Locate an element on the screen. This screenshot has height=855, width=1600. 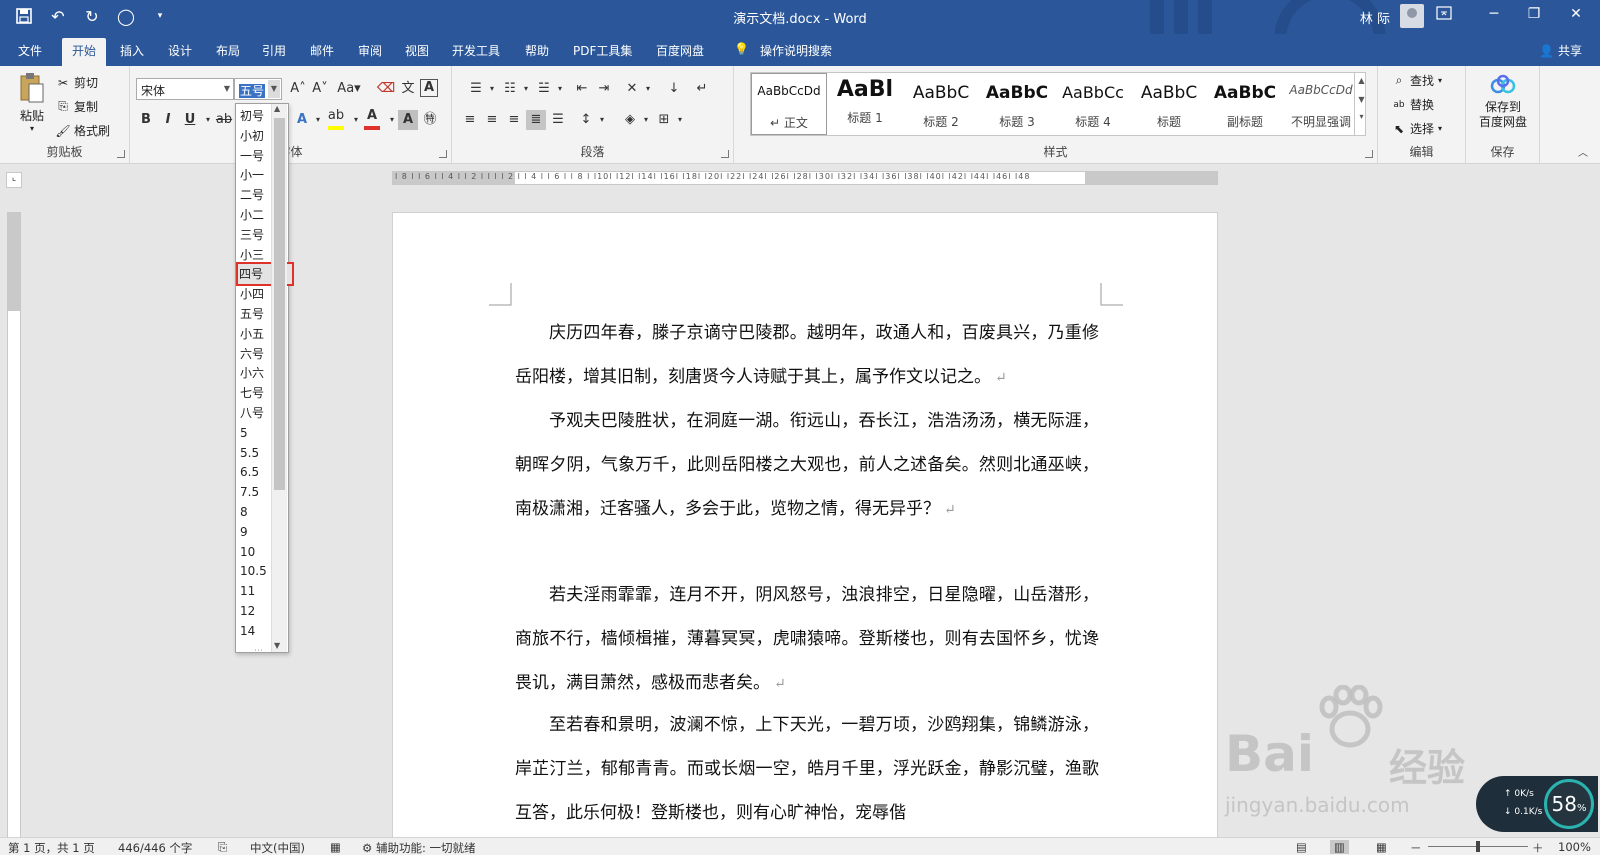
style-normal: AaBbCcDd ↵ 正文 is located at coordinates (789, 104).